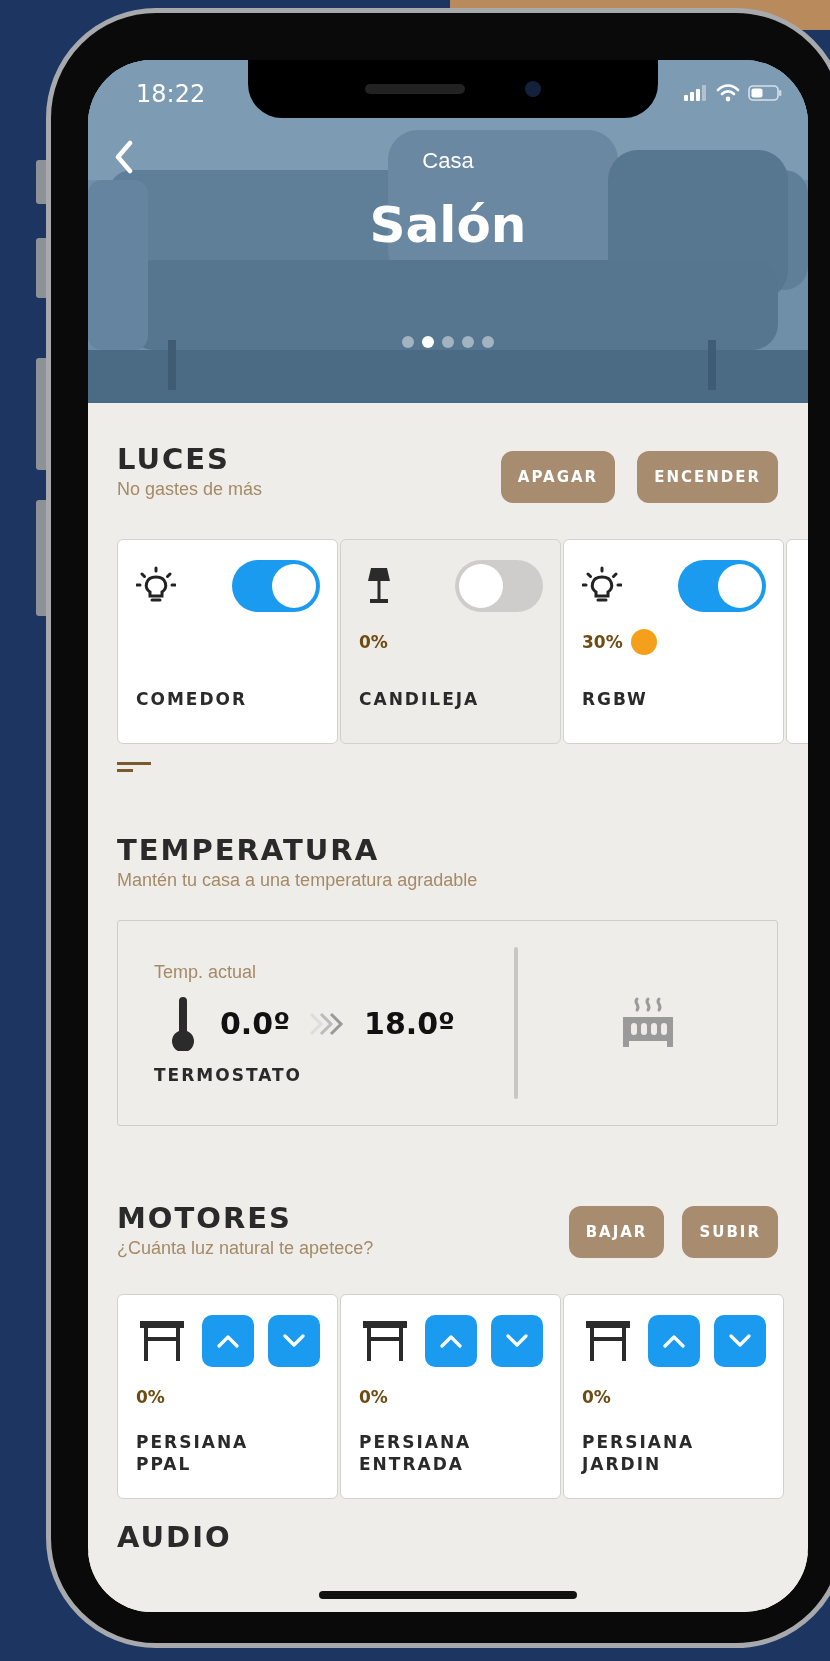 This screenshot has height=1661, width=830. What do you see at coordinates (643, 642) in the screenshot?
I see `color-dot` at bounding box center [643, 642].